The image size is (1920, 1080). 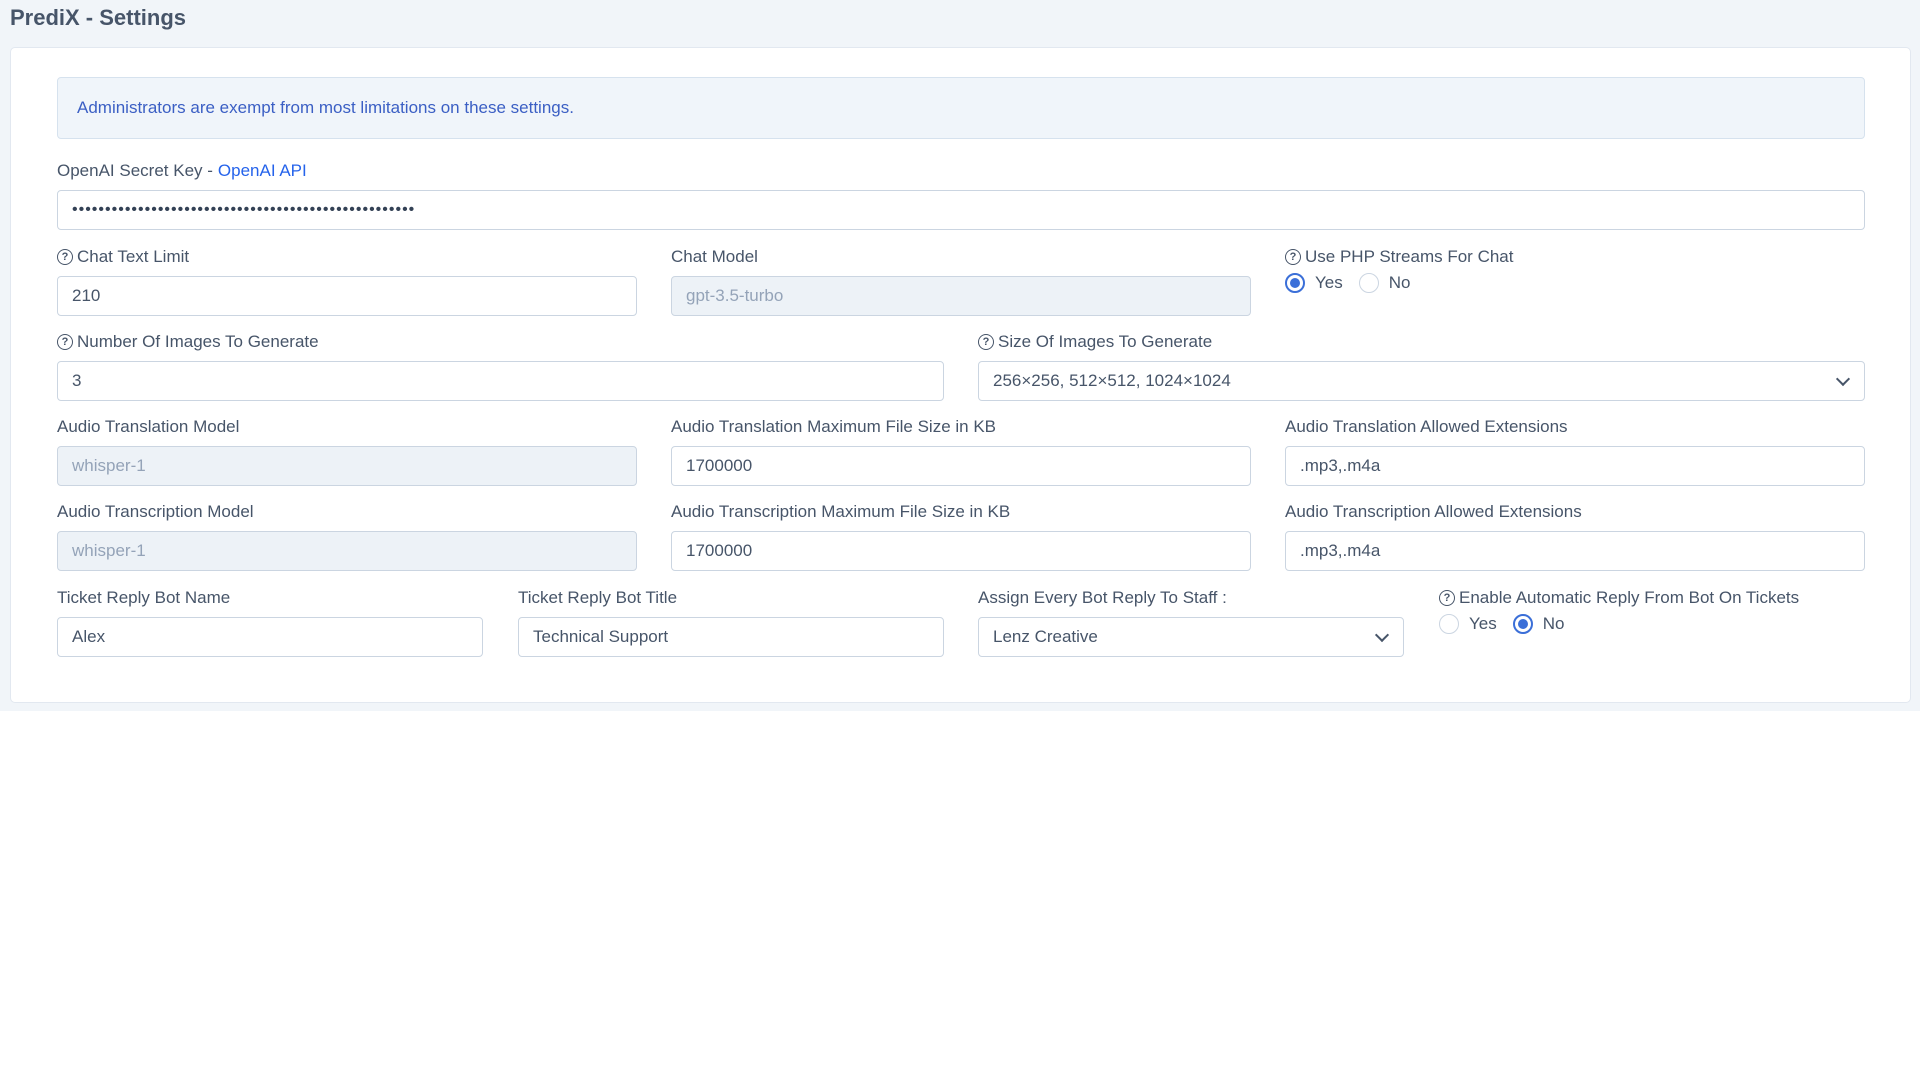 I want to click on openai-key-label-text: OpenAI Secret Key -, so click(x=135, y=170).